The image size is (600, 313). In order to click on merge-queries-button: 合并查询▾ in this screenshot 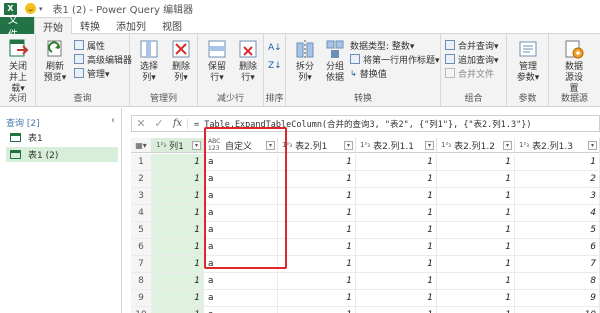, I will do `click(472, 45)`.